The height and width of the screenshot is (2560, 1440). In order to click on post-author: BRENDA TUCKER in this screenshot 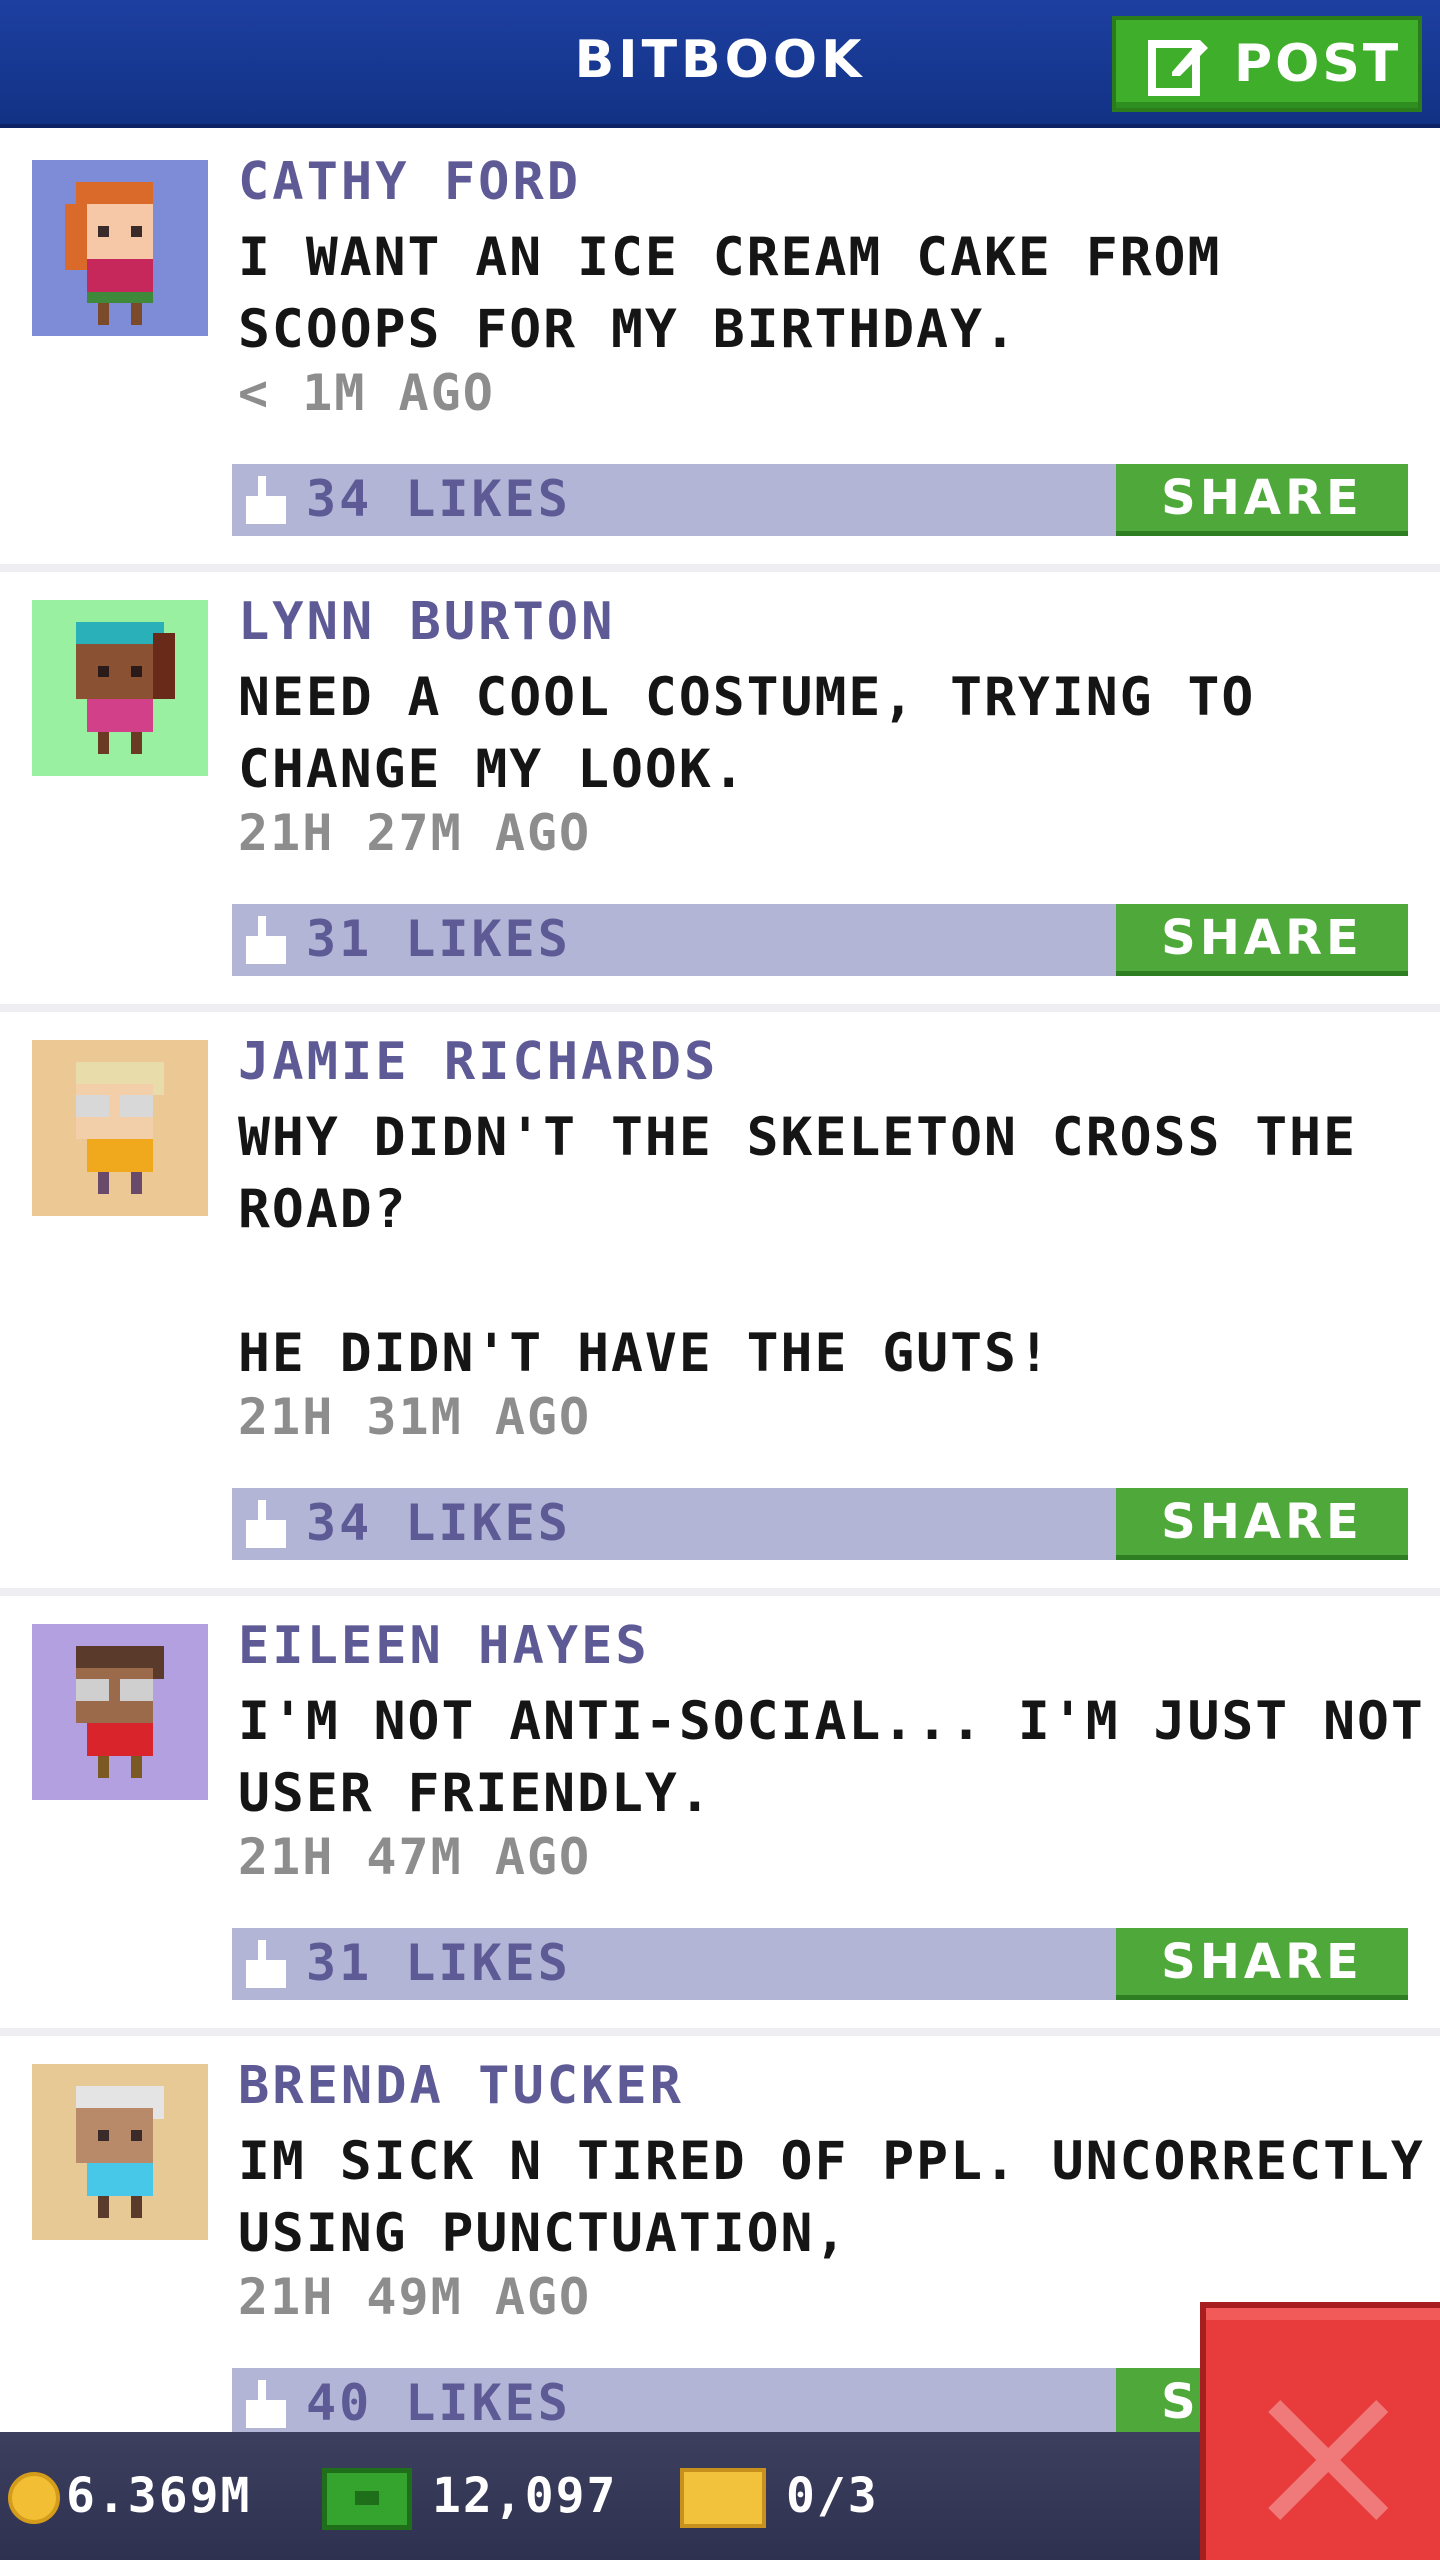, I will do `click(461, 2086)`.